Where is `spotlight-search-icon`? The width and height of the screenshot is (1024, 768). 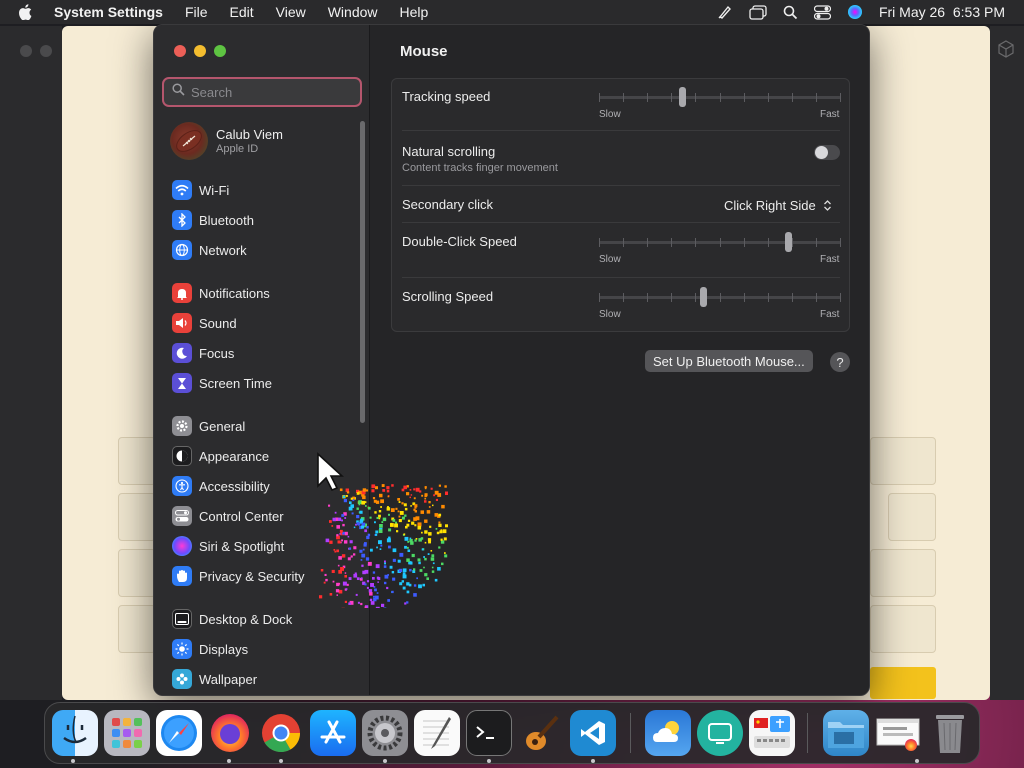 spotlight-search-icon is located at coordinates (790, 12).